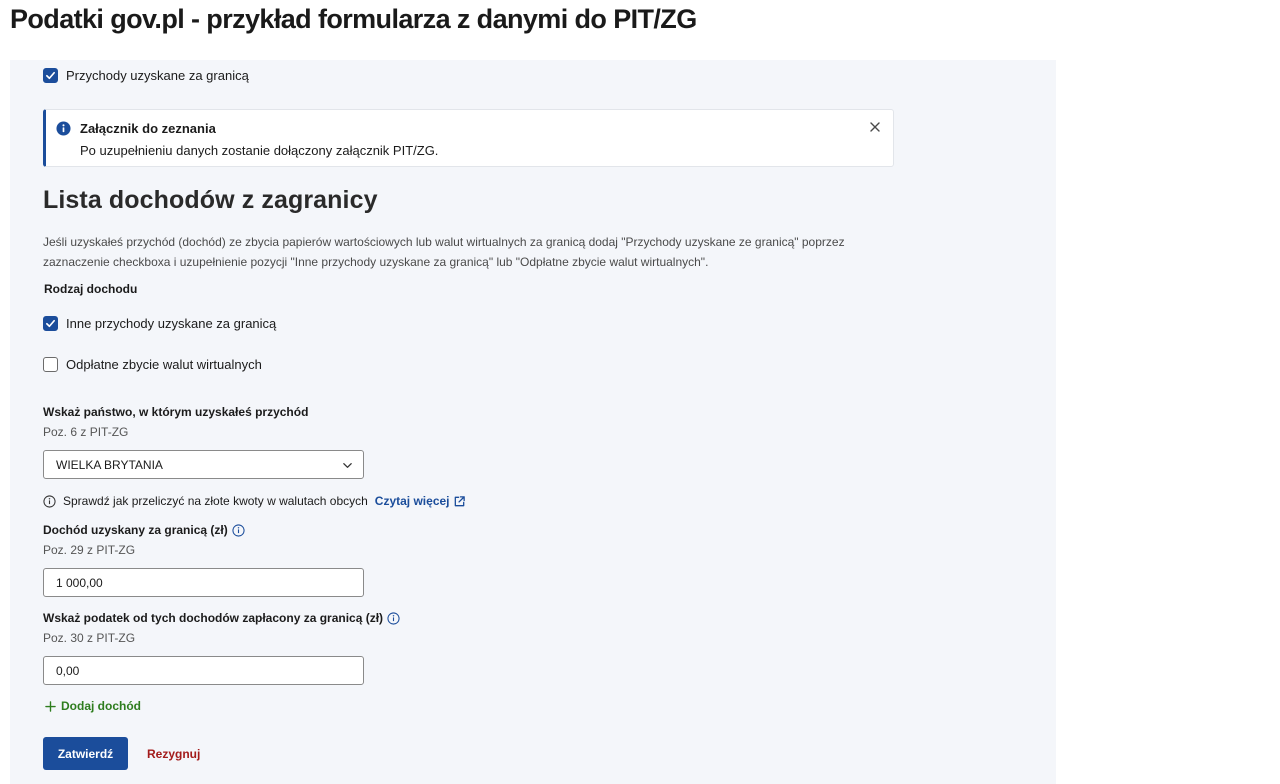 The width and height of the screenshot is (1280, 784). Describe the element at coordinates (203, 464) in the screenshot. I see `country-select: WIELKA BRYTANIA` at that location.